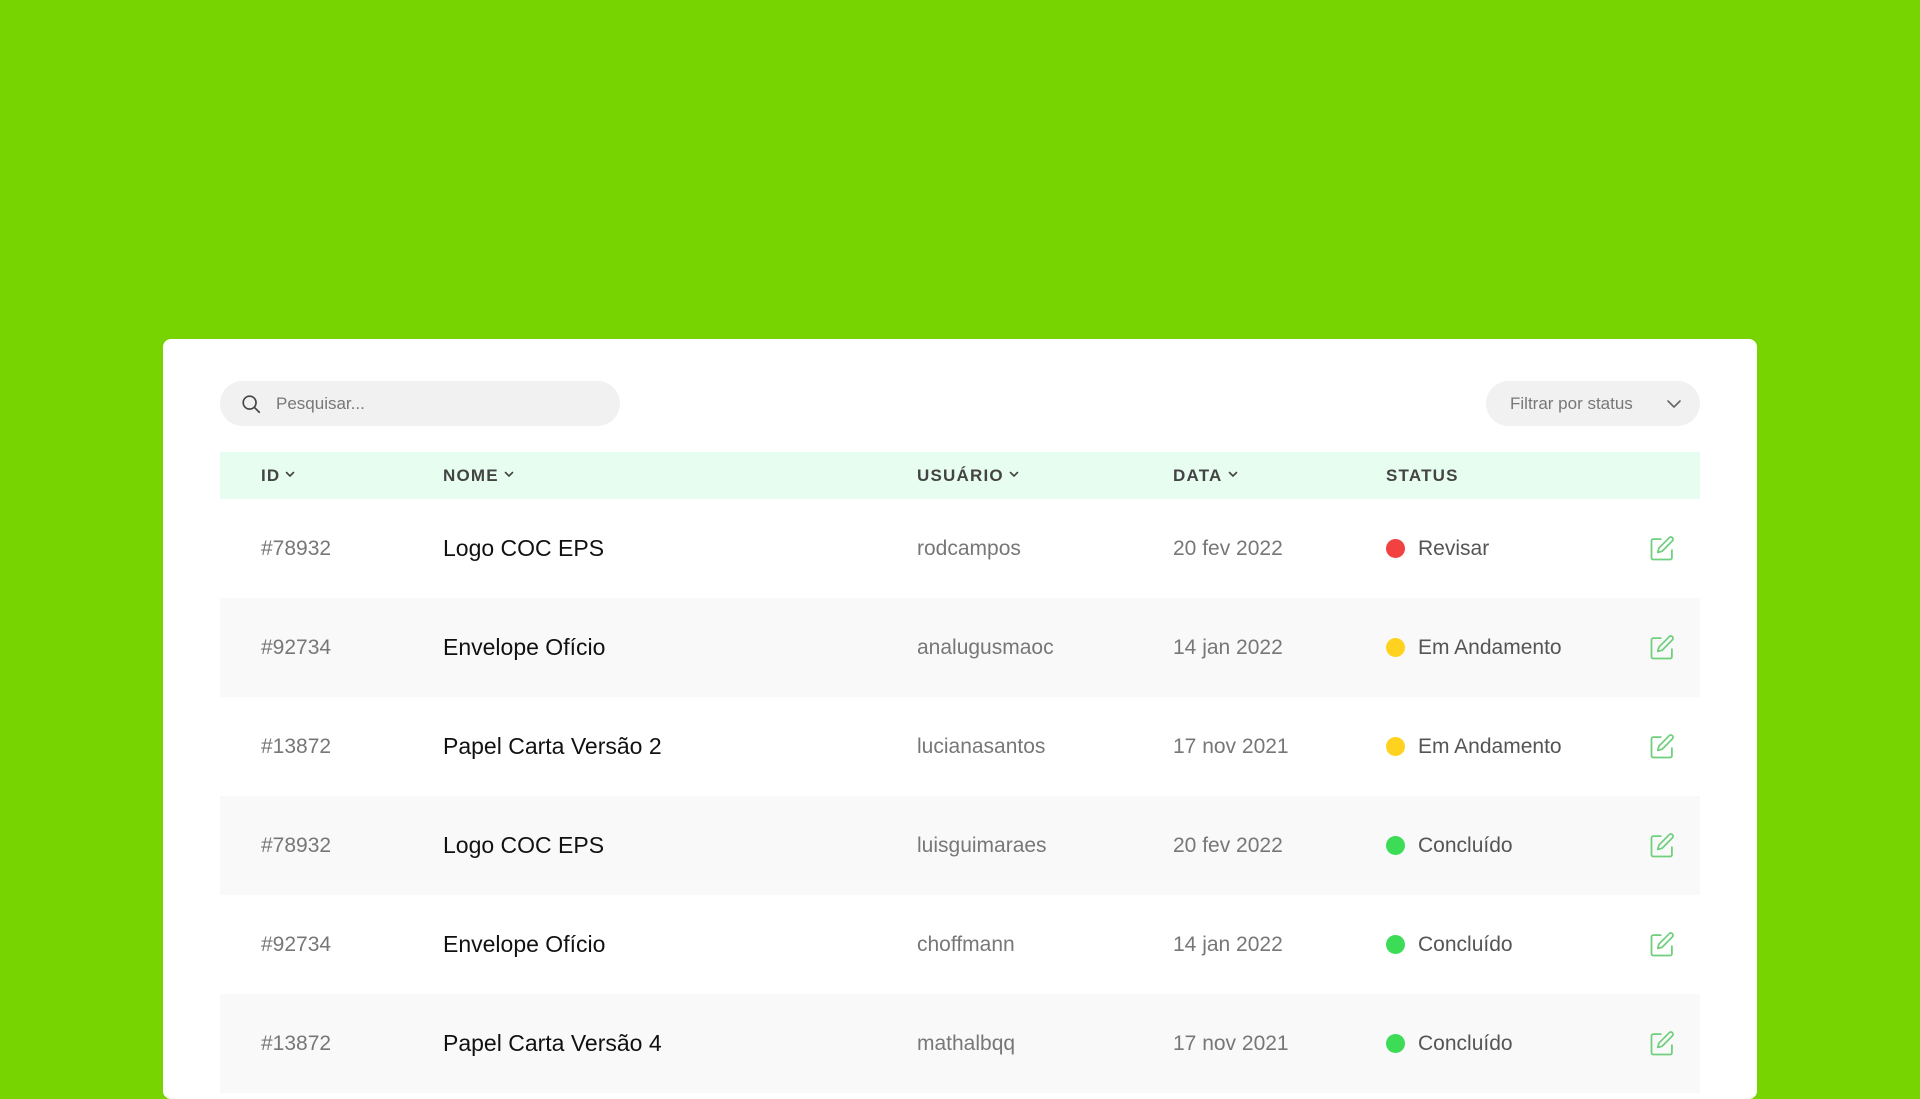  Describe the element at coordinates (1198, 475) in the screenshot. I see `column-header-date-label: DATA` at that location.